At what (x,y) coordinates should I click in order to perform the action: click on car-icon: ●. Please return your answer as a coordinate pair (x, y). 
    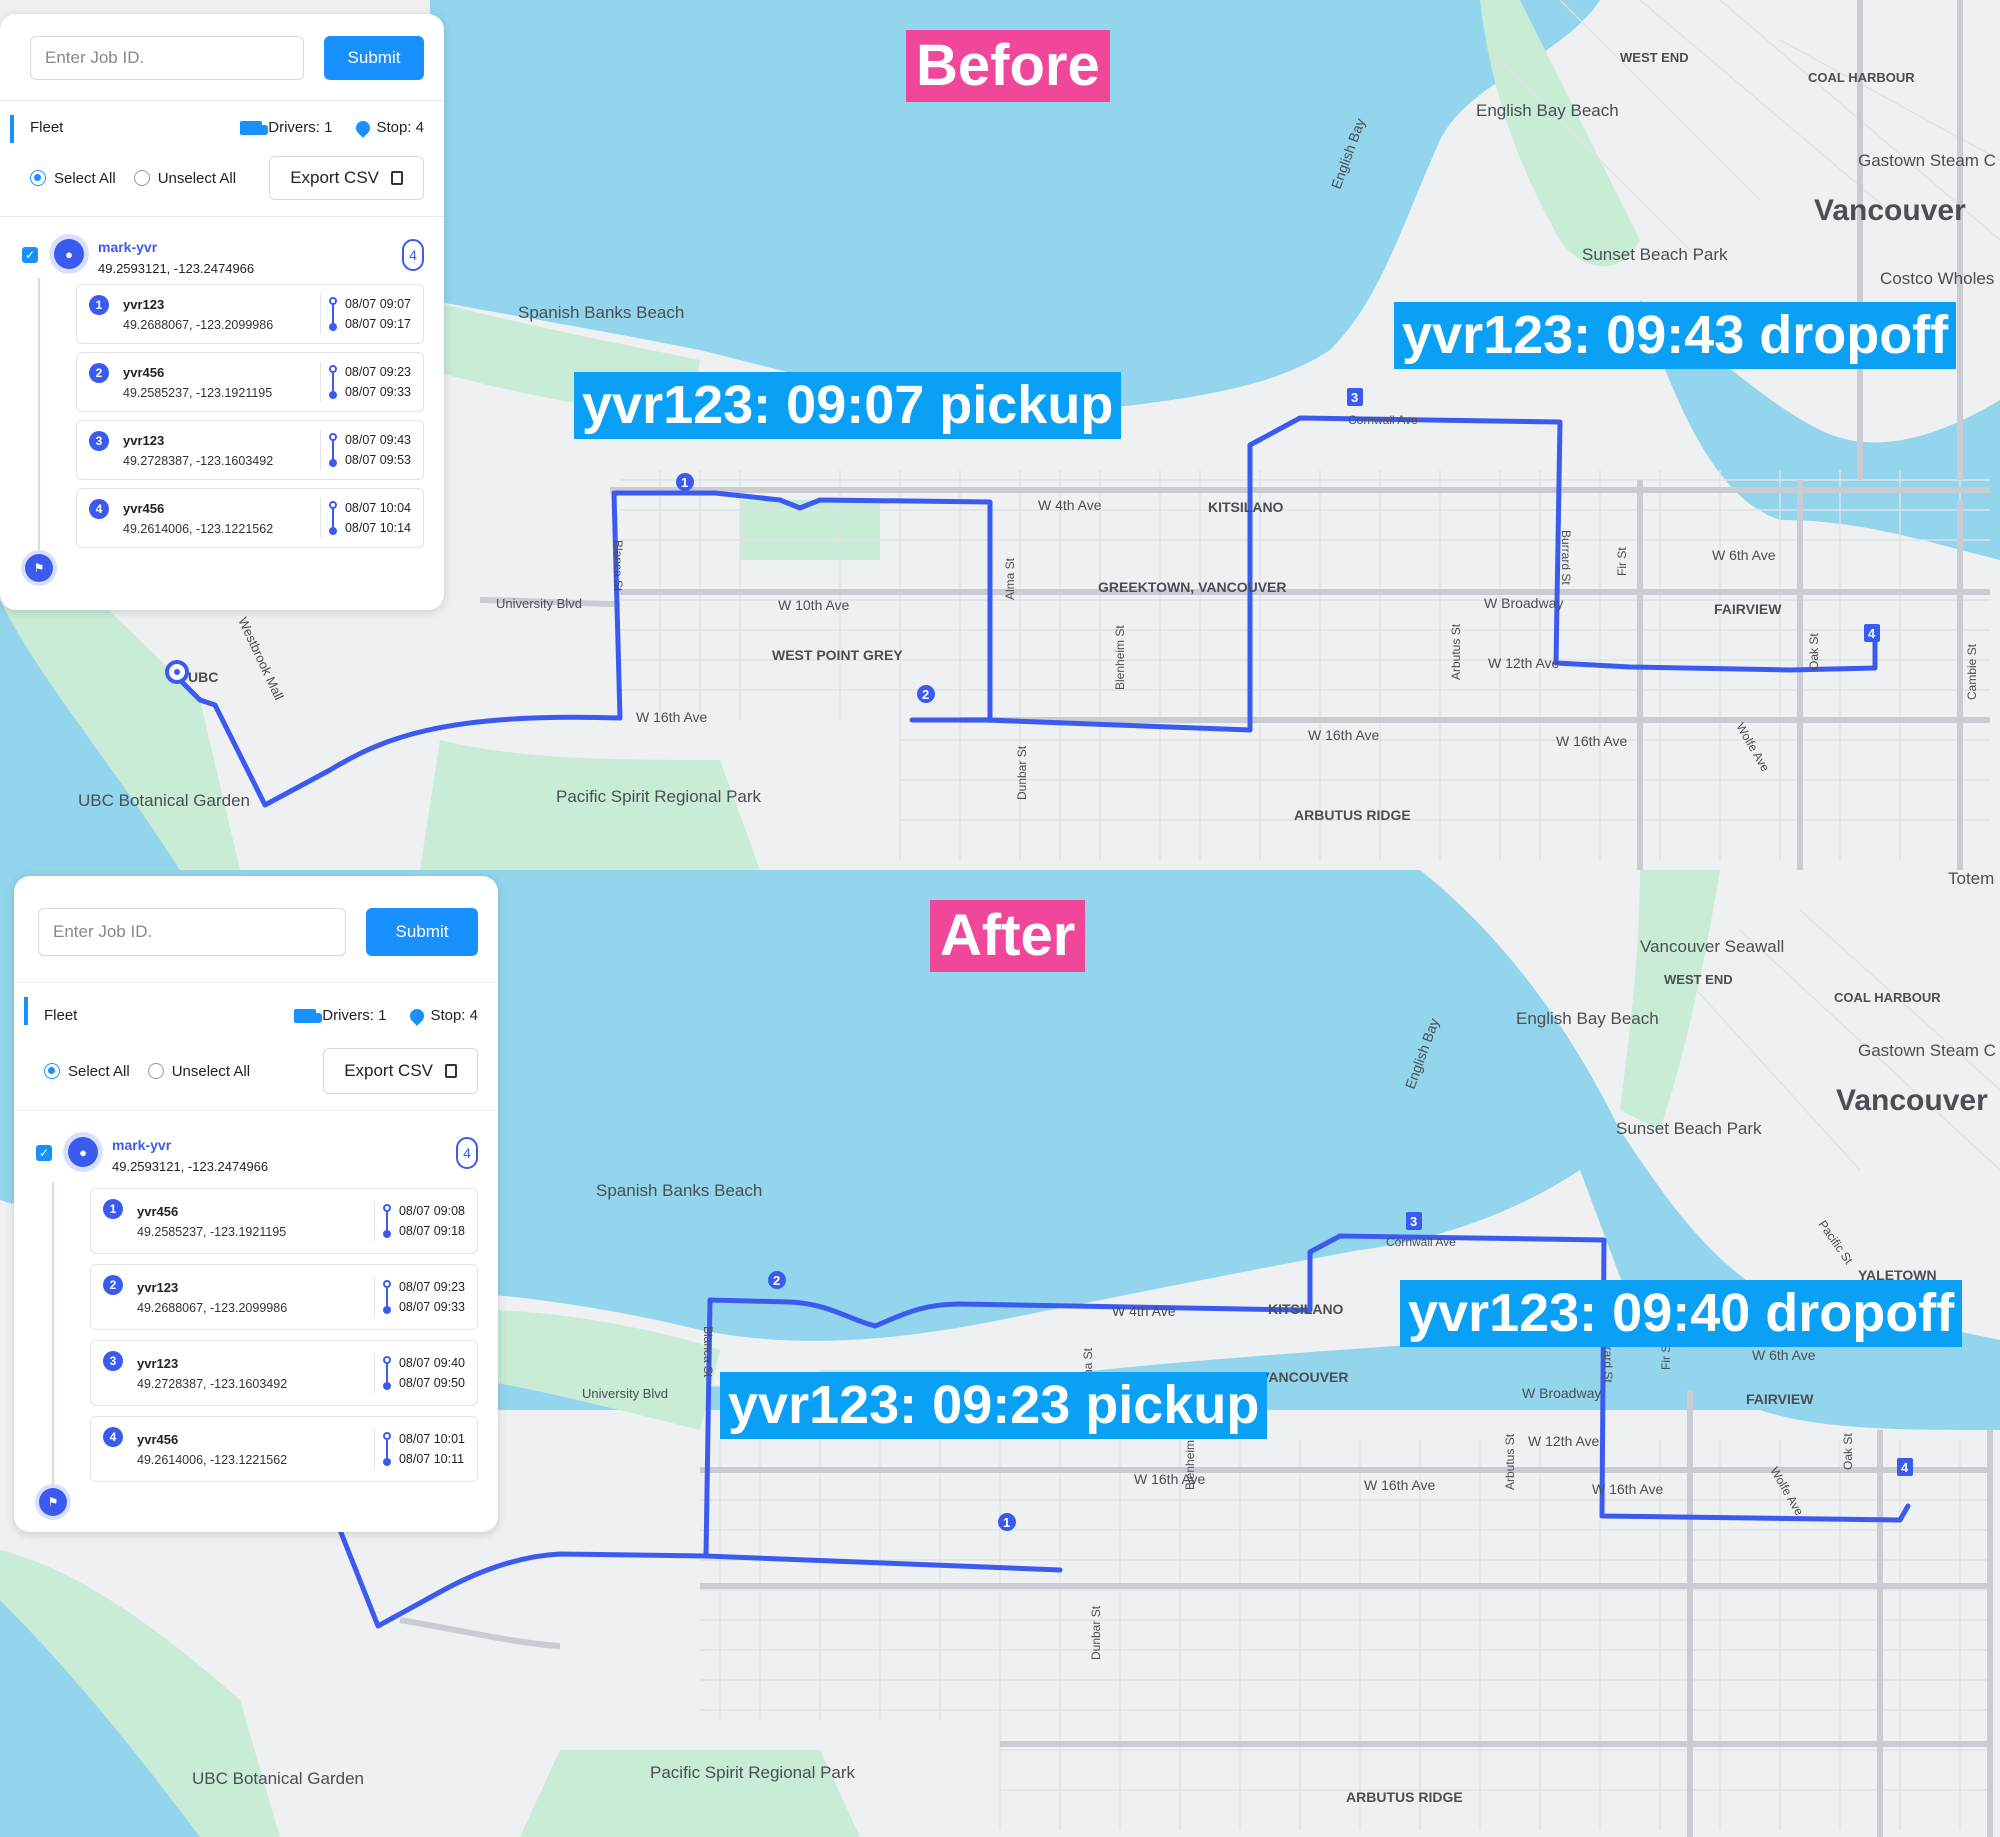
    Looking at the image, I should click on (83, 1152).